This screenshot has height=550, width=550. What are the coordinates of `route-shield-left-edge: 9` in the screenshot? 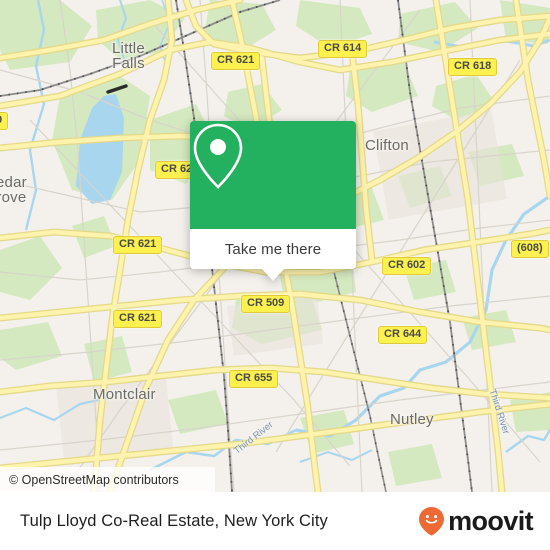 It's located at (4, 121).